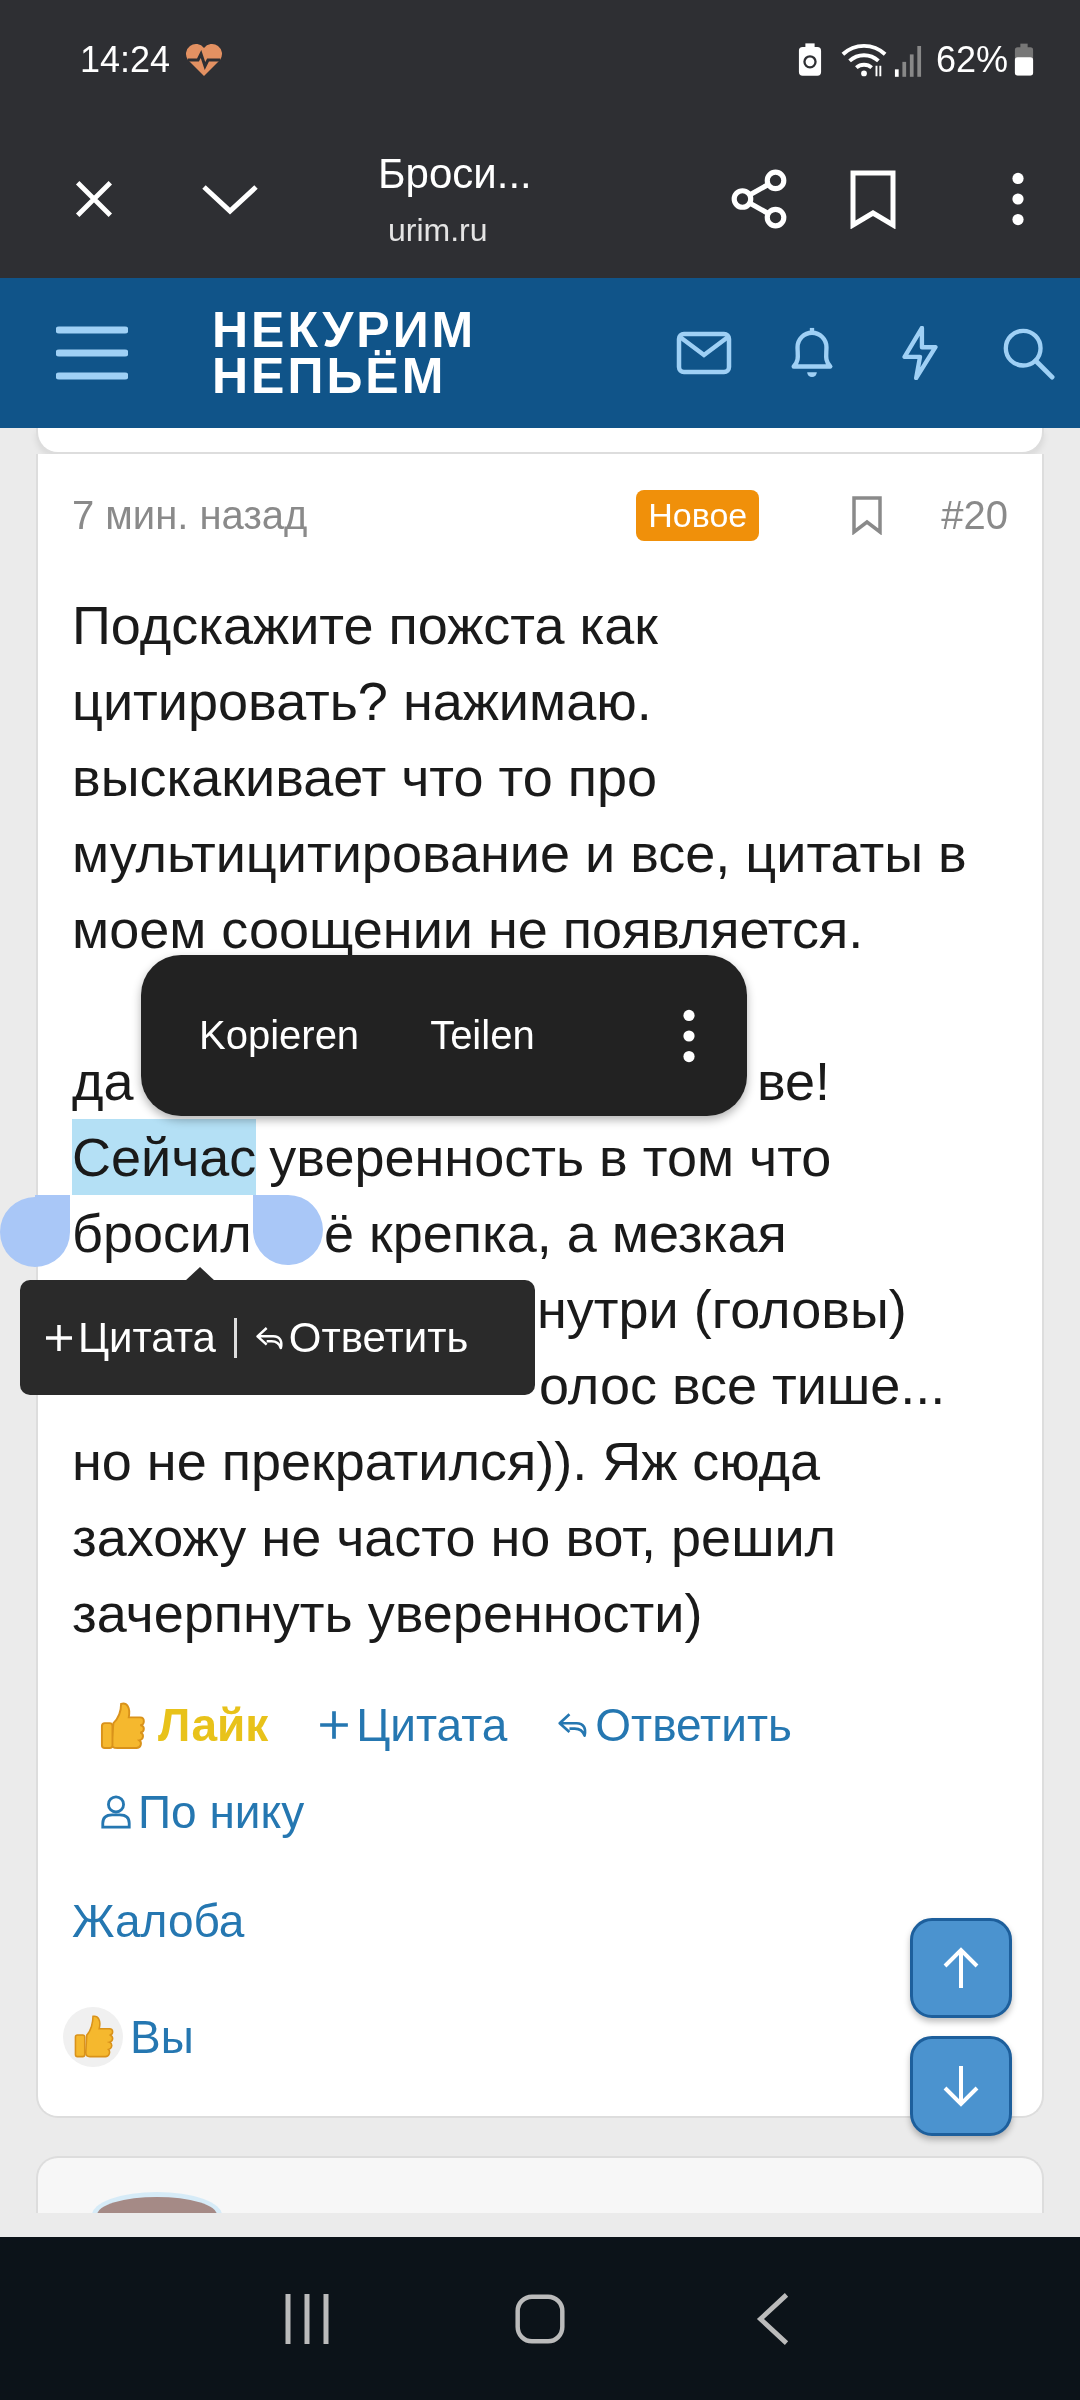  Describe the element at coordinates (540, 2318) in the screenshot. I see `home-icon` at that location.